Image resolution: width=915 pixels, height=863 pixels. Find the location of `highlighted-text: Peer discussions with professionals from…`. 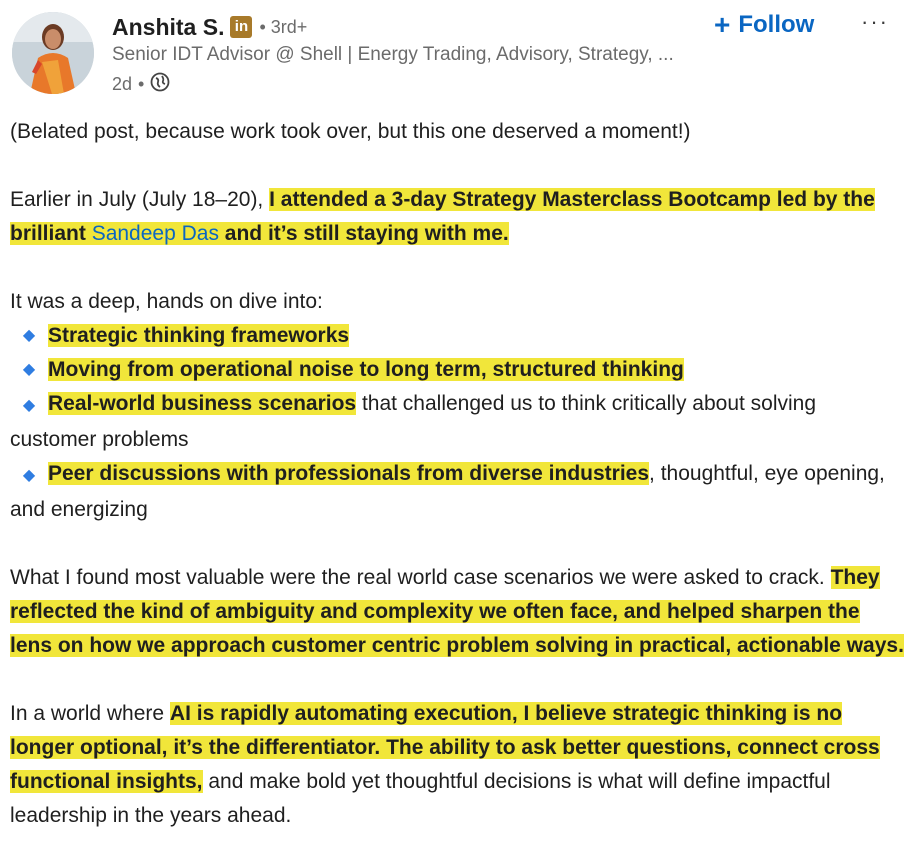

highlighted-text: Peer discussions with professionals from… is located at coordinates (349, 473).